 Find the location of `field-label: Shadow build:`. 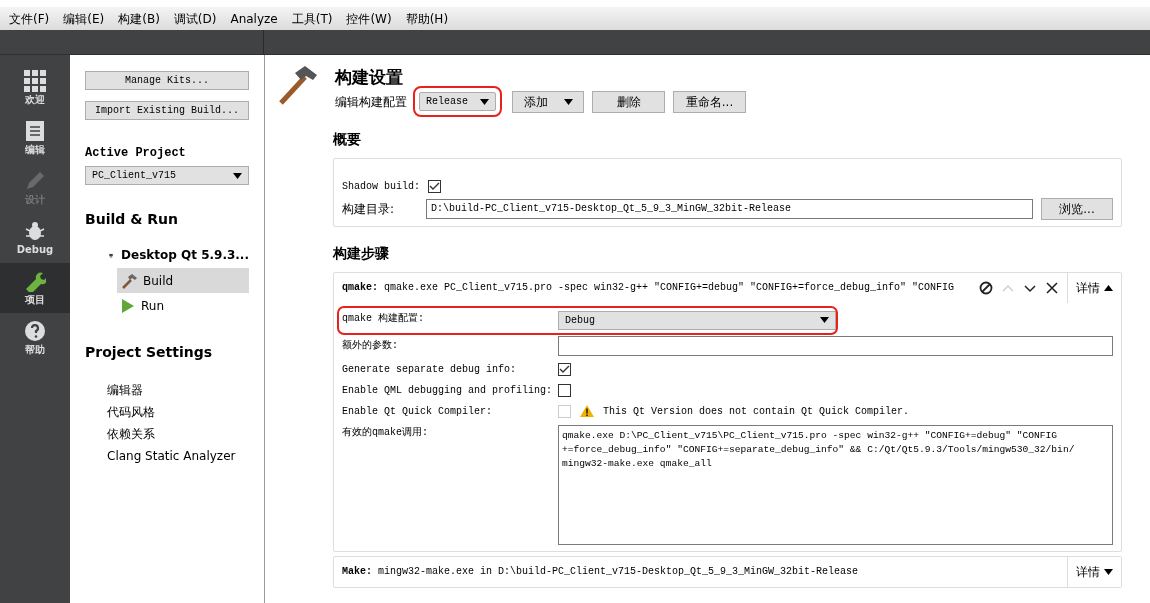

field-label: Shadow build: is located at coordinates (381, 186).